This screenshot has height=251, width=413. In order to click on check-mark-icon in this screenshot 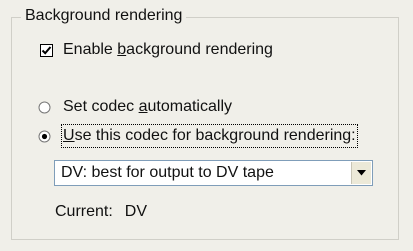, I will do `click(46, 50)`.